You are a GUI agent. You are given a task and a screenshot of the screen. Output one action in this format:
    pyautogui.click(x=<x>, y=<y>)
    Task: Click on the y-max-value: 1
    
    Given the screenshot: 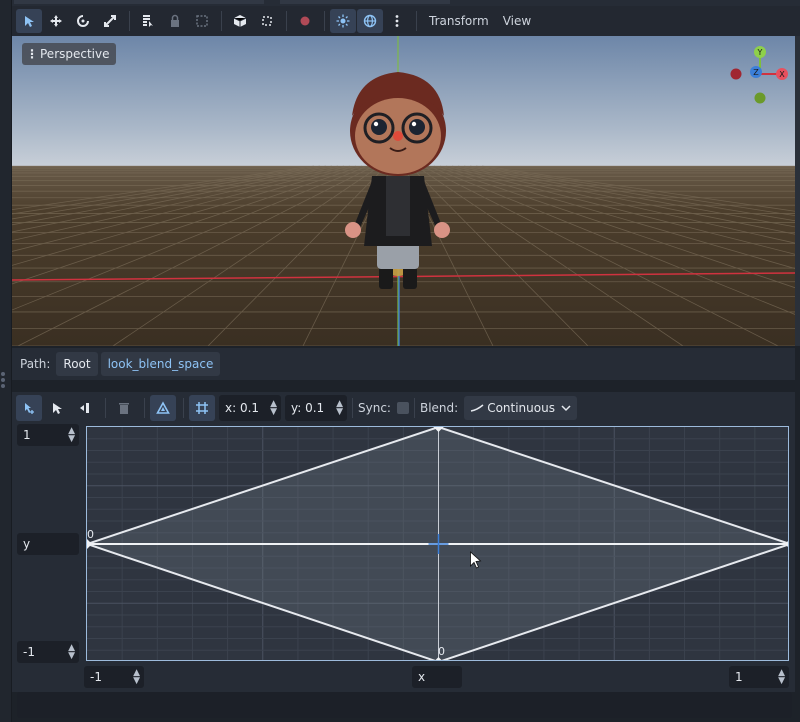 What is the action you would take?
    pyautogui.click(x=27, y=435)
    